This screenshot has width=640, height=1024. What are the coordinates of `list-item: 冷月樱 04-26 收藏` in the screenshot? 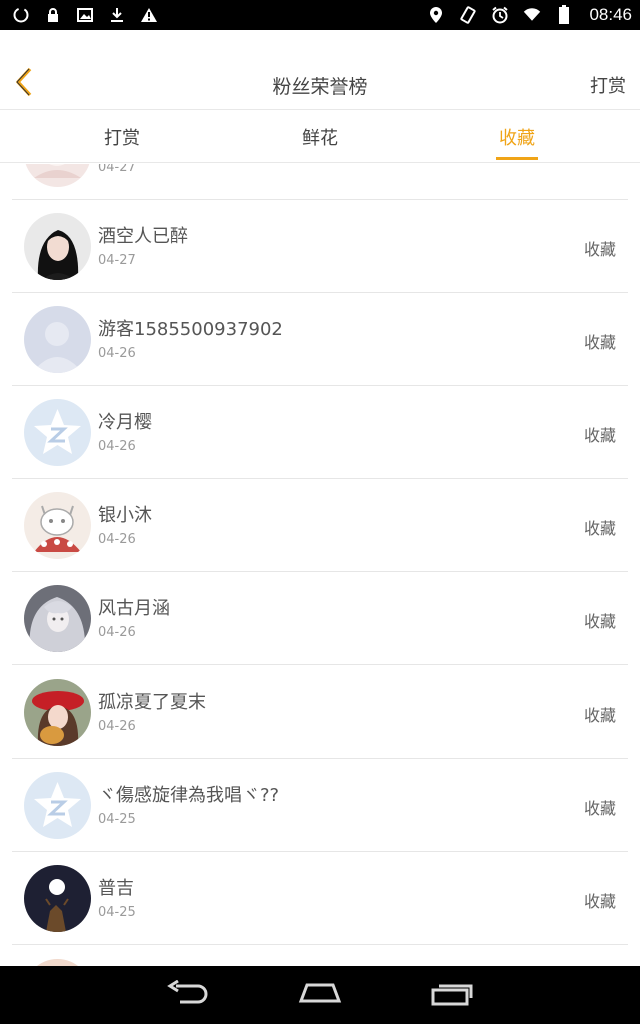 It's located at (320, 432).